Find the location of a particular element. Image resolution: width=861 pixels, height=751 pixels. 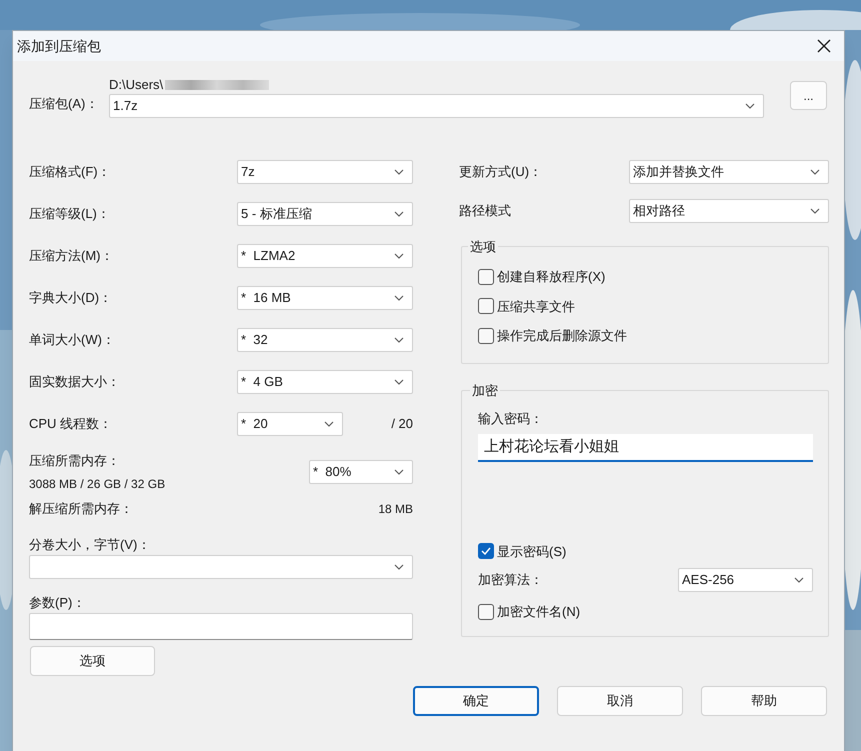

field-label: 压缩格式(F)： is located at coordinates (70, 172).